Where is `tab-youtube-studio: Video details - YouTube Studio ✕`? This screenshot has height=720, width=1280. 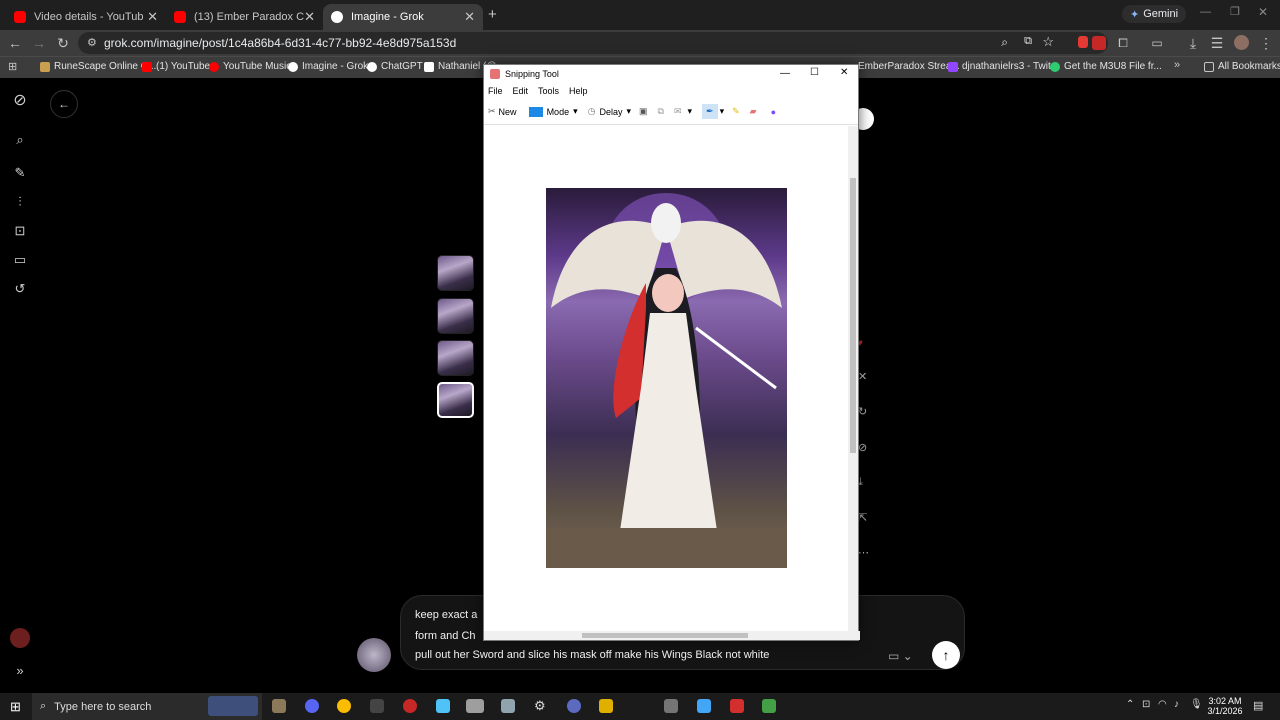
tab-youtube-studio: Video details - YouTube Studio ✕ is located at coordinates (86, 17).